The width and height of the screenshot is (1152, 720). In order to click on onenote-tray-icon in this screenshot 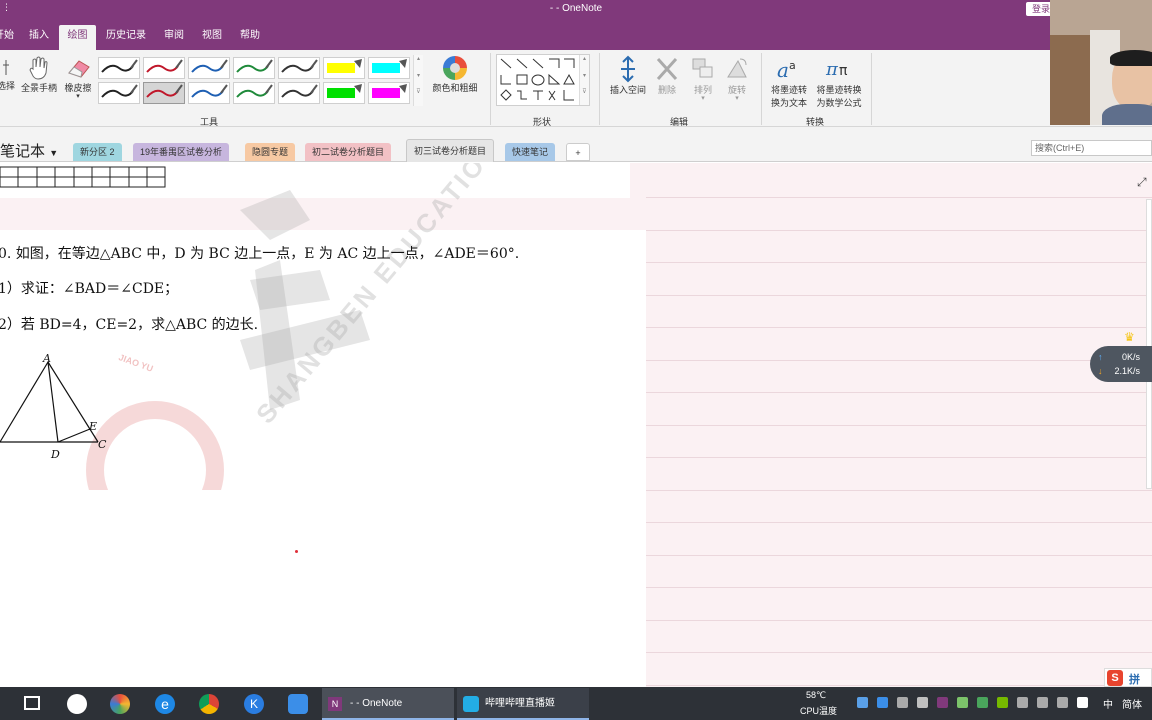, I will do `click(942, 702)`.